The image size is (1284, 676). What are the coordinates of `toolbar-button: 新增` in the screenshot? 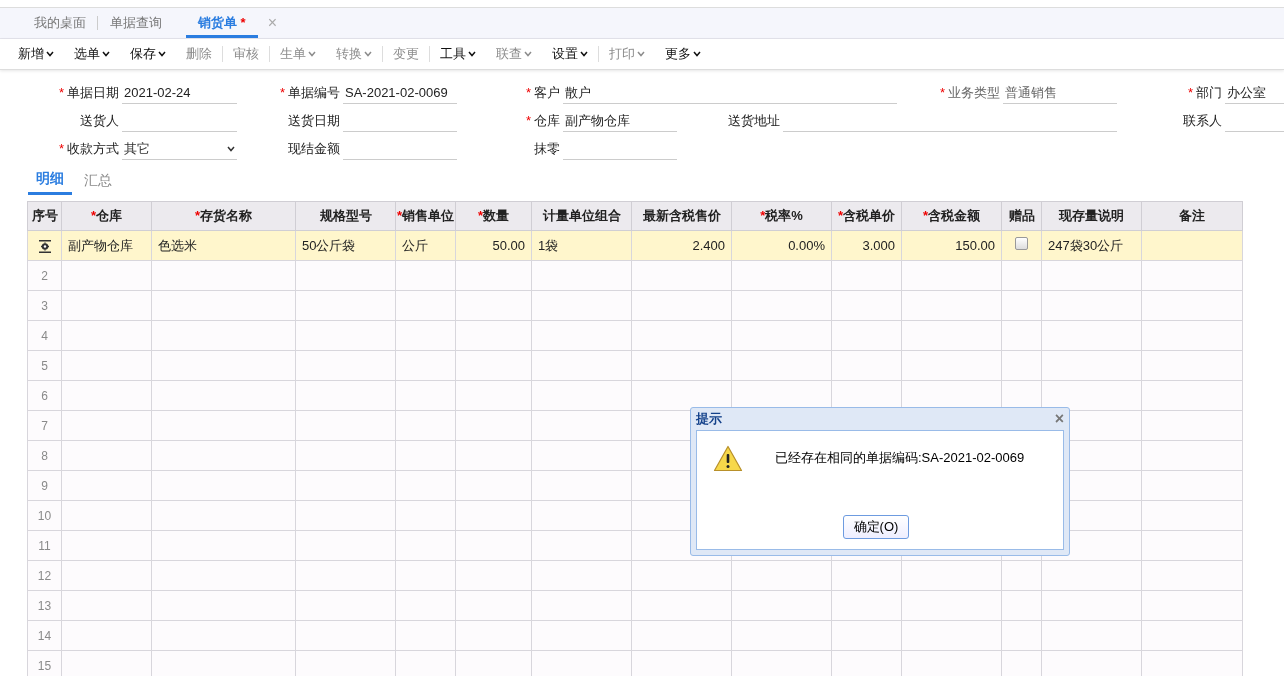 It's located at (36, 54).